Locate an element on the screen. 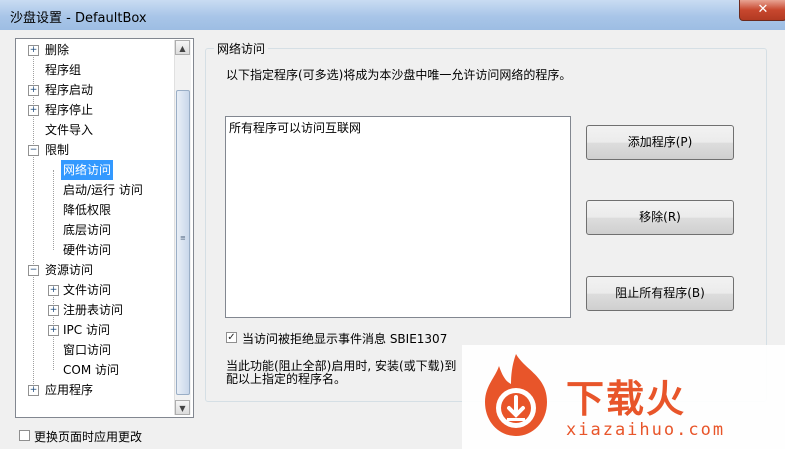  watermark-url: xiazaihuo.com is located at coordinates (646, 430).